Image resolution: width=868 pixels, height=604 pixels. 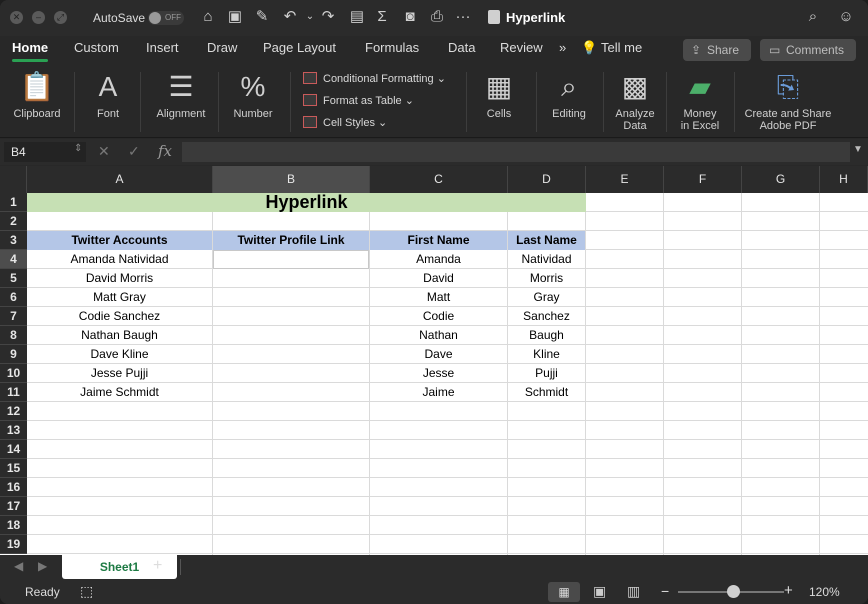 What do you see at coordinates (253, 95) in the screenshot?
I see `number-group: % Number` at bounding box center [253, 95].